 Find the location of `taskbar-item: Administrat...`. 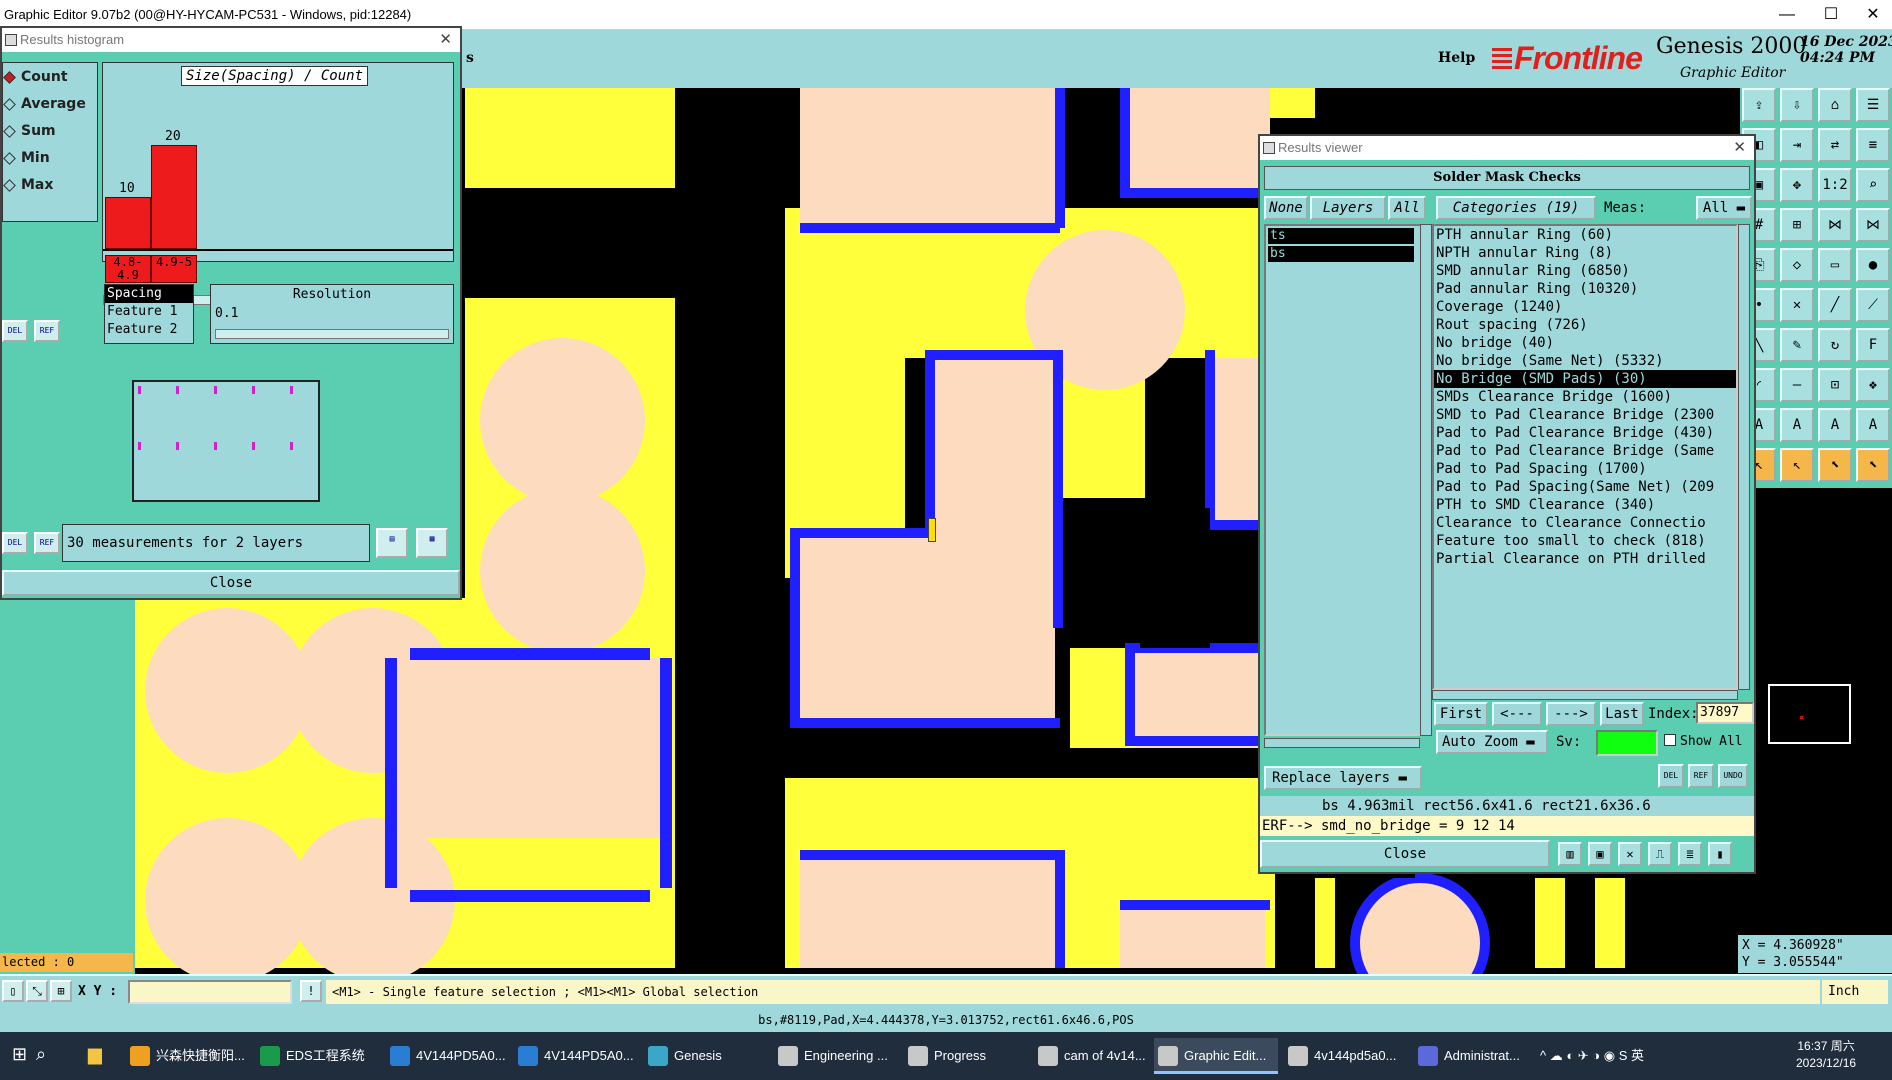

taskbar-item: Administrat... is located at coordinates (1476, 1056).